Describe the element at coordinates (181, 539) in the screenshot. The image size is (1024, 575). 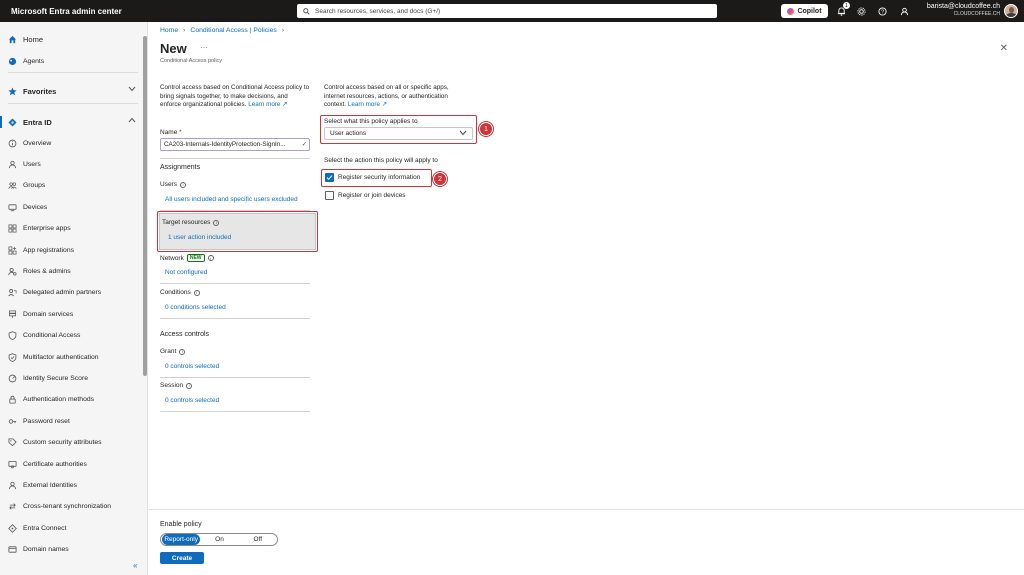
I see `toggle-report-only: Report-only` at that location.